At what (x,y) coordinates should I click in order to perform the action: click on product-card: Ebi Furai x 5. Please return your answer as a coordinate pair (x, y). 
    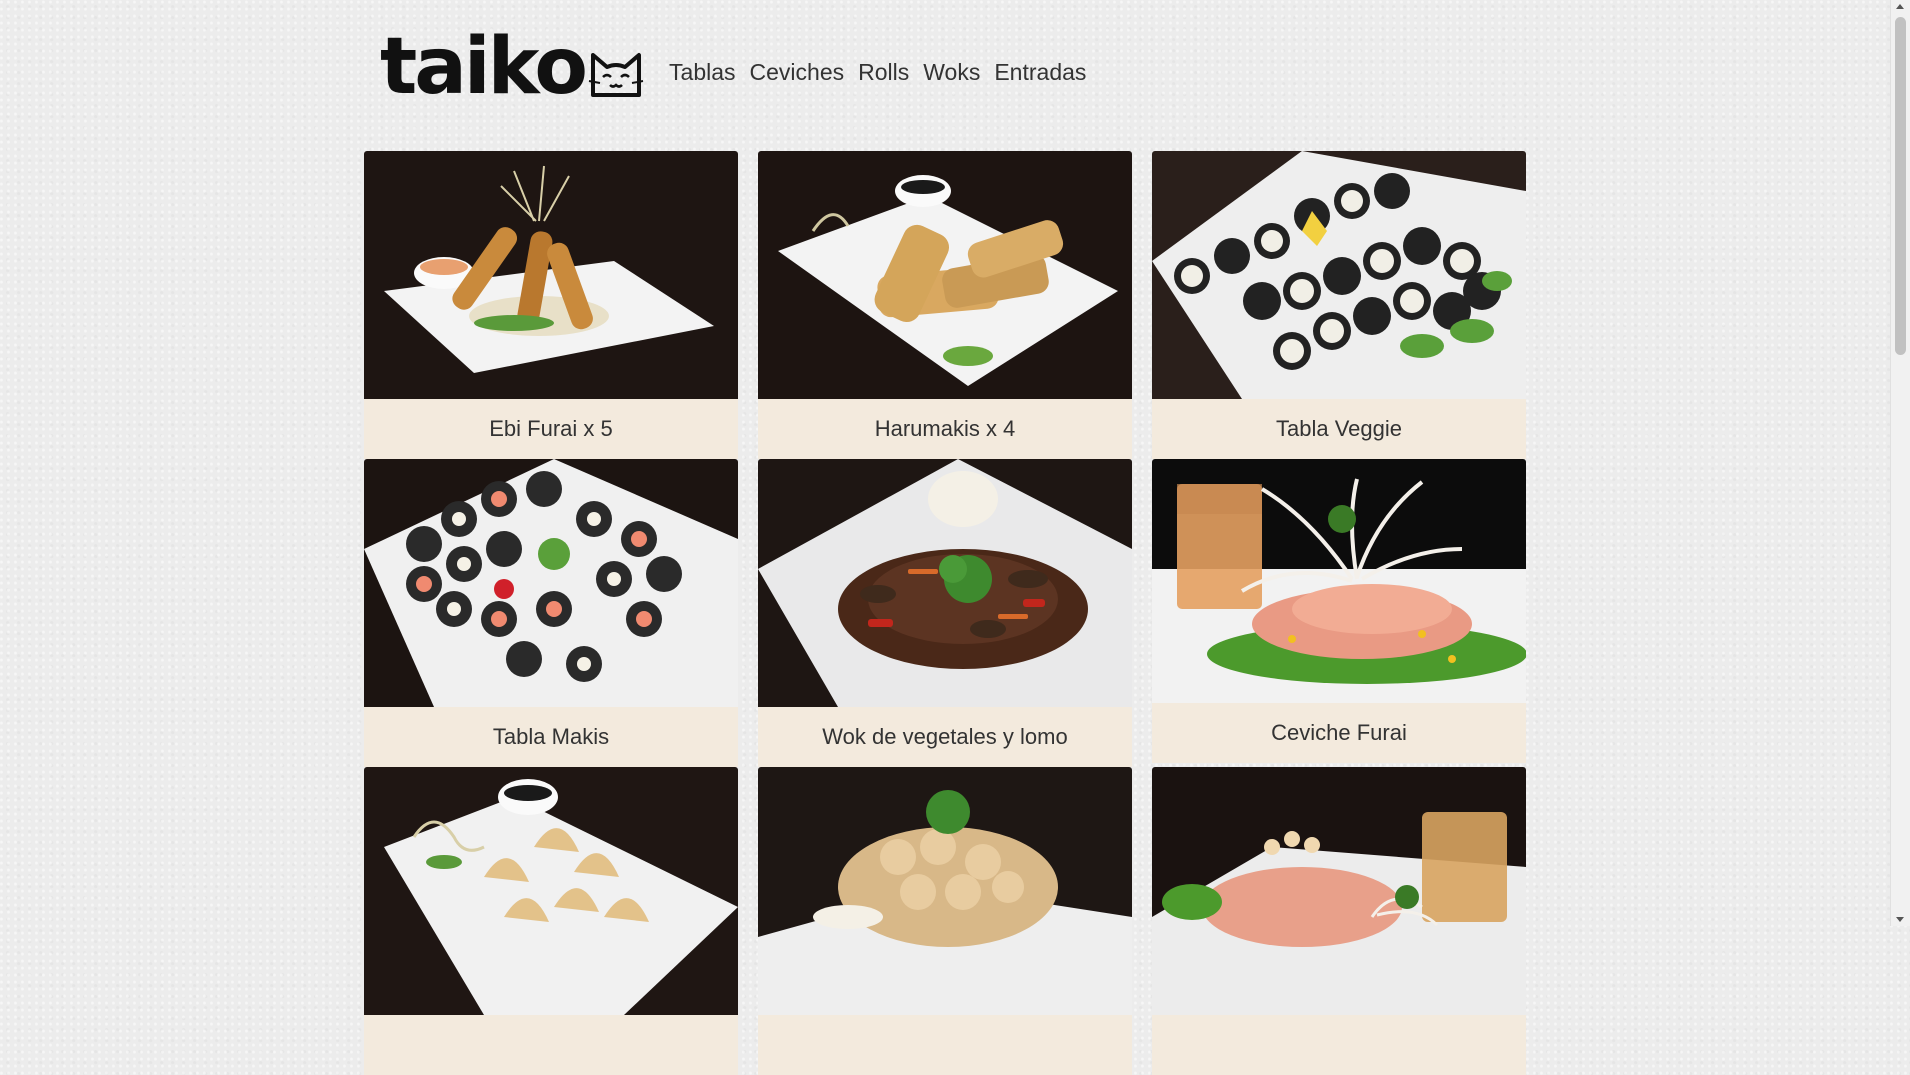
    Looking at the image, I should click on (551, 305).